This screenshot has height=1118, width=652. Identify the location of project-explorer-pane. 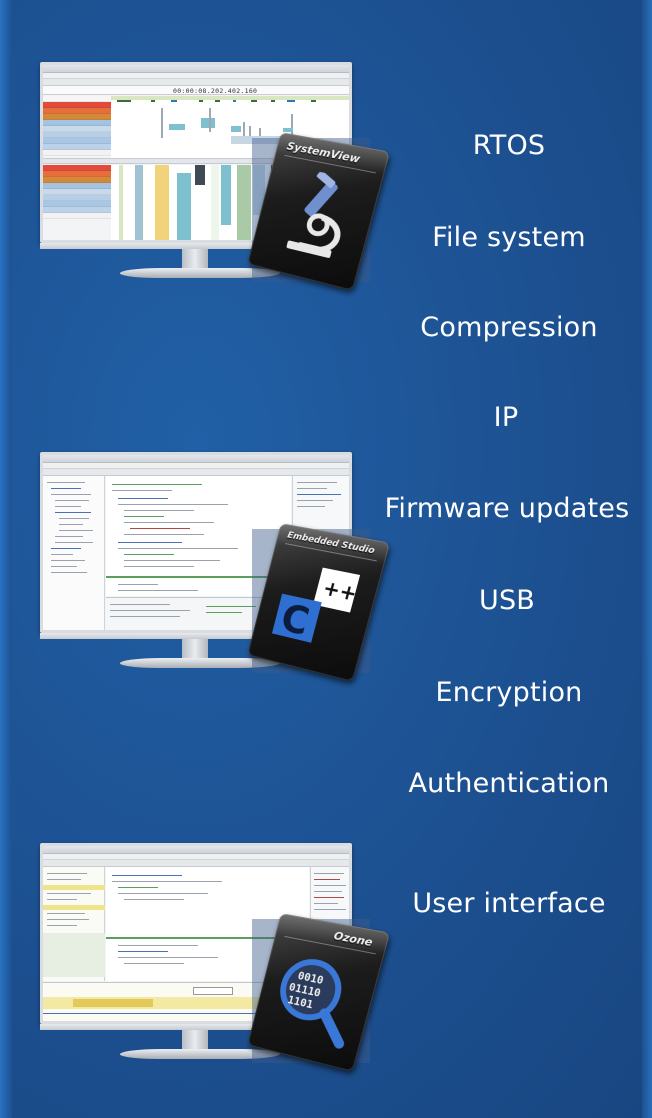
(74, 553).